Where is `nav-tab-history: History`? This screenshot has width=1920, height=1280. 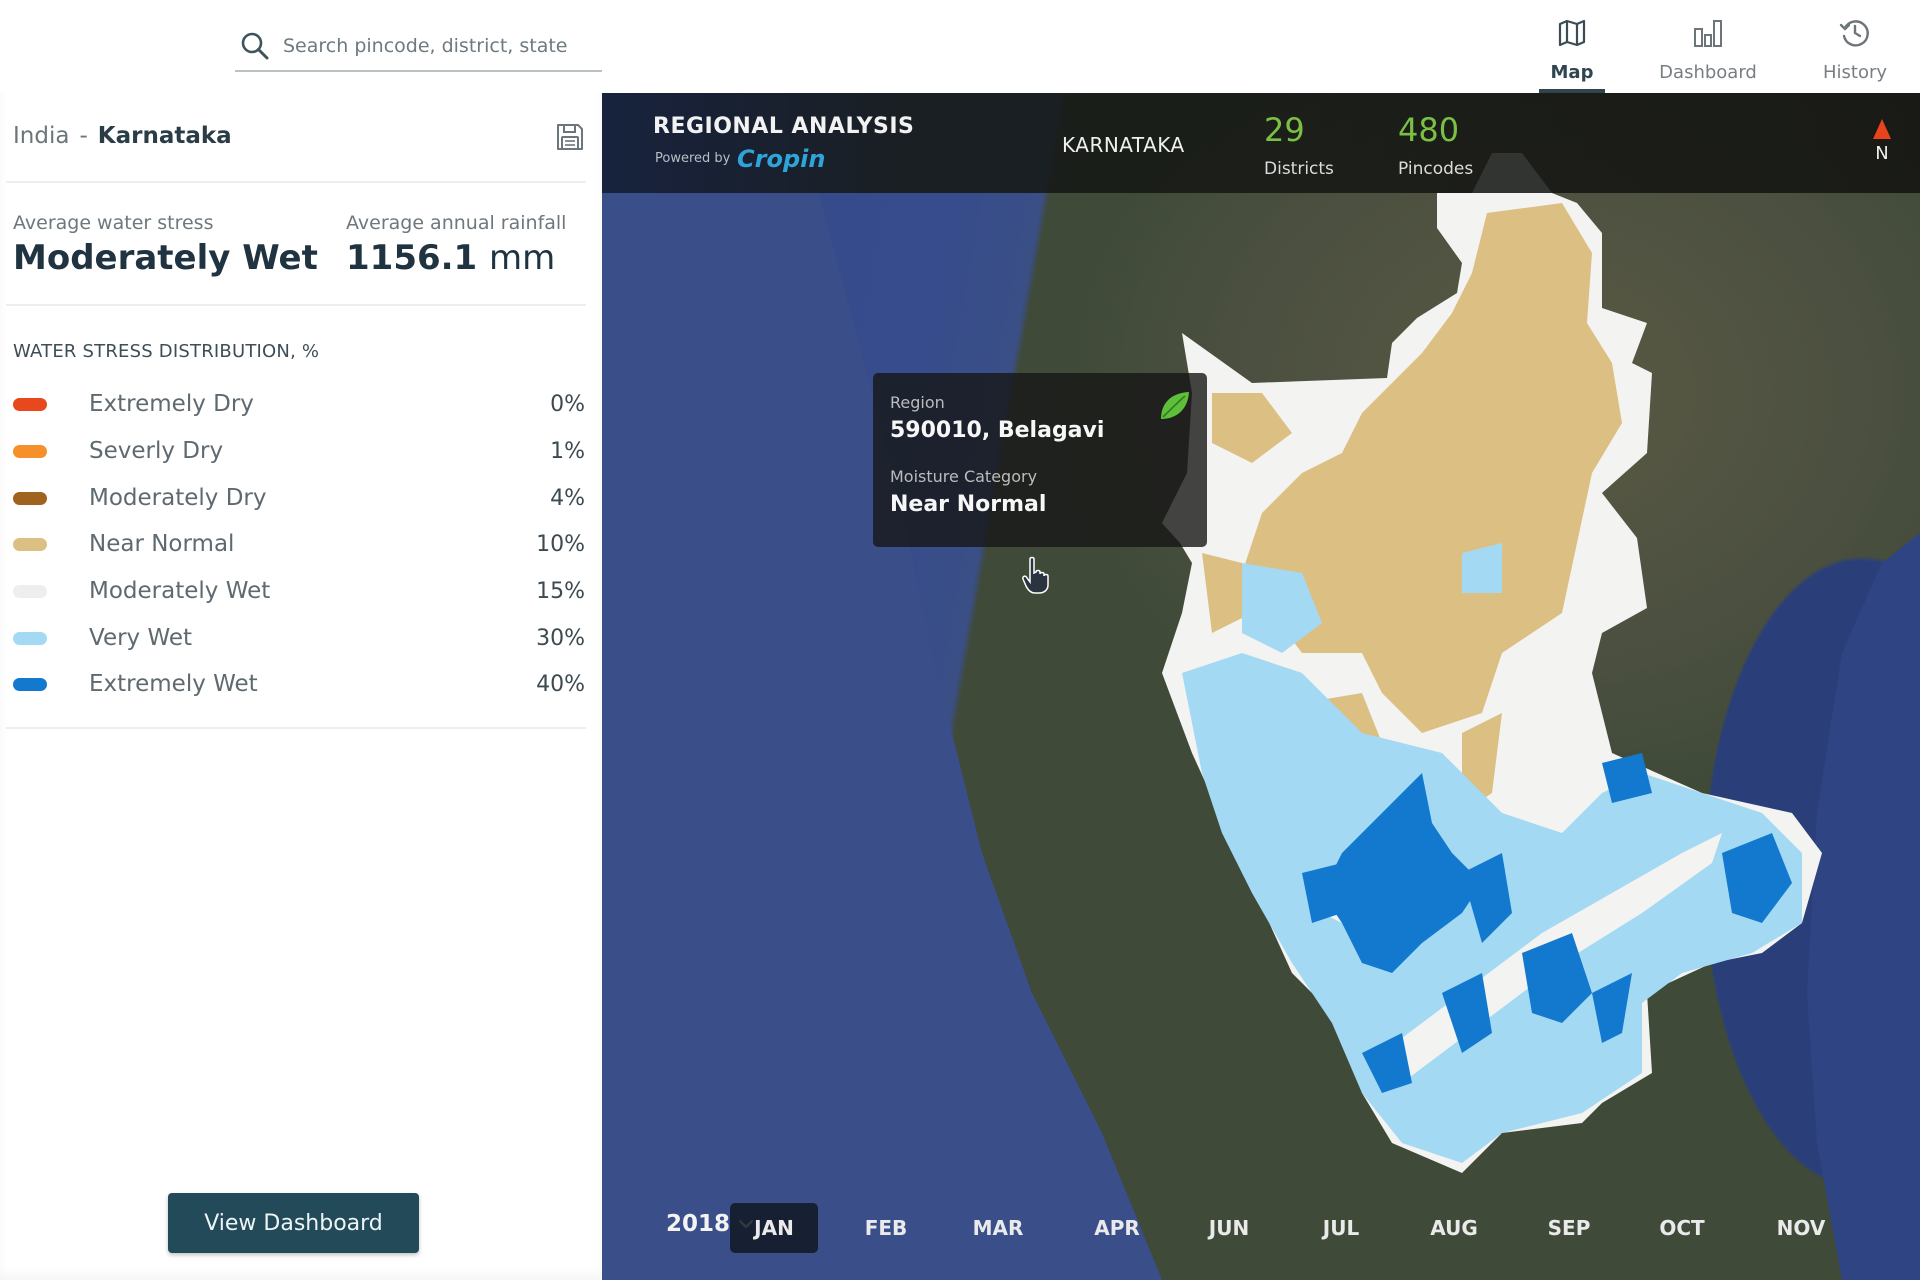
nav-tab-history: History is located at coordinates (1855, 46).